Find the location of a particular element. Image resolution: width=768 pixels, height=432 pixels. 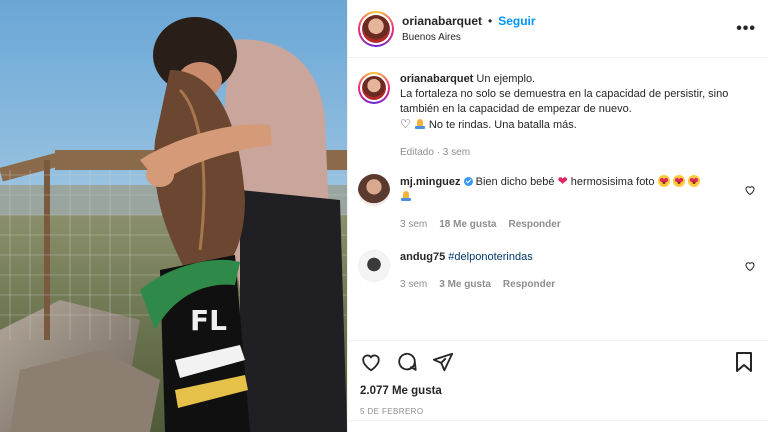

post-actions: 2.077 Me gusta 5 DE FEBRERO is located at coordinates (558, 386).